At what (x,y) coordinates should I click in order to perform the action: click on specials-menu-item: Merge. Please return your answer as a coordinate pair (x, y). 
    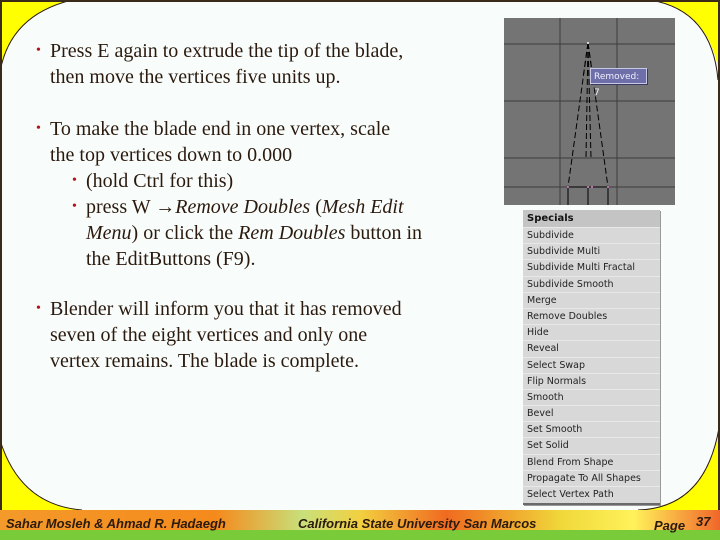
    Looking at the image, I should click on (591, 299).